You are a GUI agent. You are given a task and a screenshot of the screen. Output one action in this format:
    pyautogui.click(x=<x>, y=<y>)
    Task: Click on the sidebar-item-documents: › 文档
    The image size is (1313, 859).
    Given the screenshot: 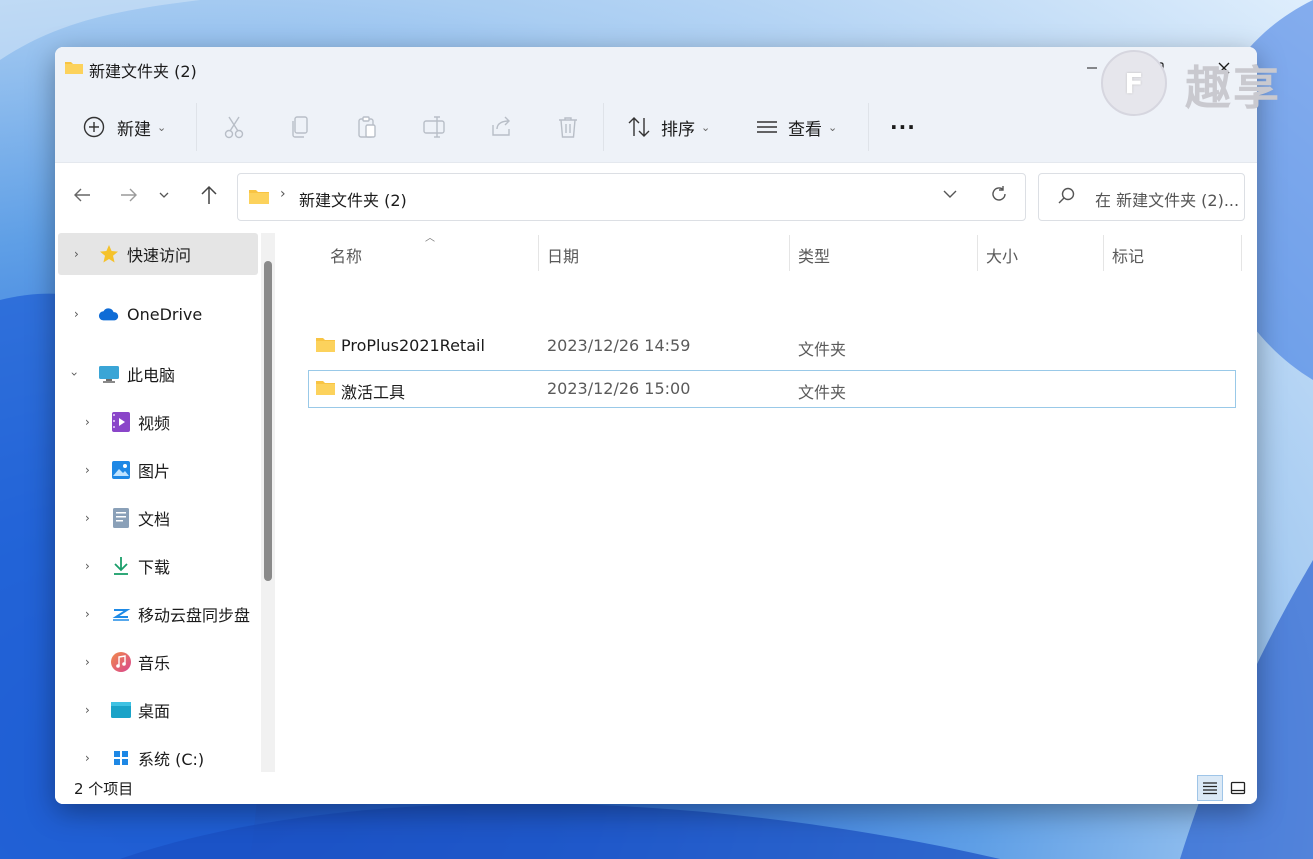 What is the action you would take?
    pyautogui.click(x=158, y=518)
    